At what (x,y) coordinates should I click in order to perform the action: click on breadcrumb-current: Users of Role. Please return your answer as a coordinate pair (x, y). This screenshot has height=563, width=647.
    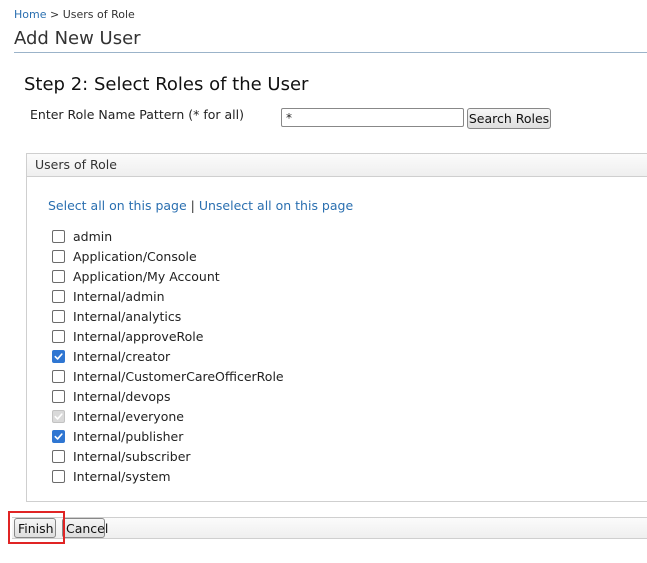
    Looking at the image, I should click on (98, 14).